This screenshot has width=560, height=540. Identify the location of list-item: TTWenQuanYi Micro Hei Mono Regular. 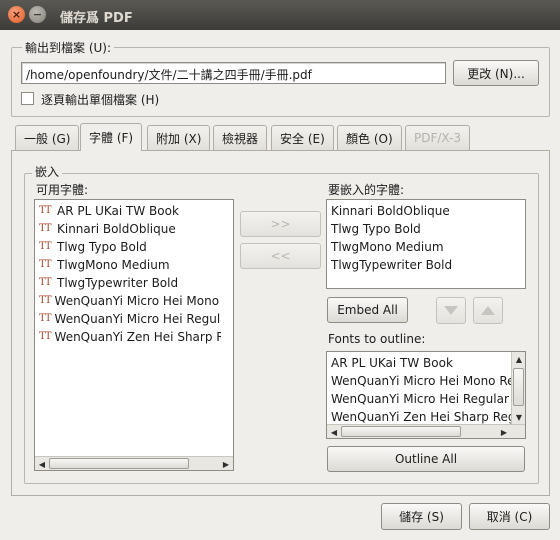
(128, 301).